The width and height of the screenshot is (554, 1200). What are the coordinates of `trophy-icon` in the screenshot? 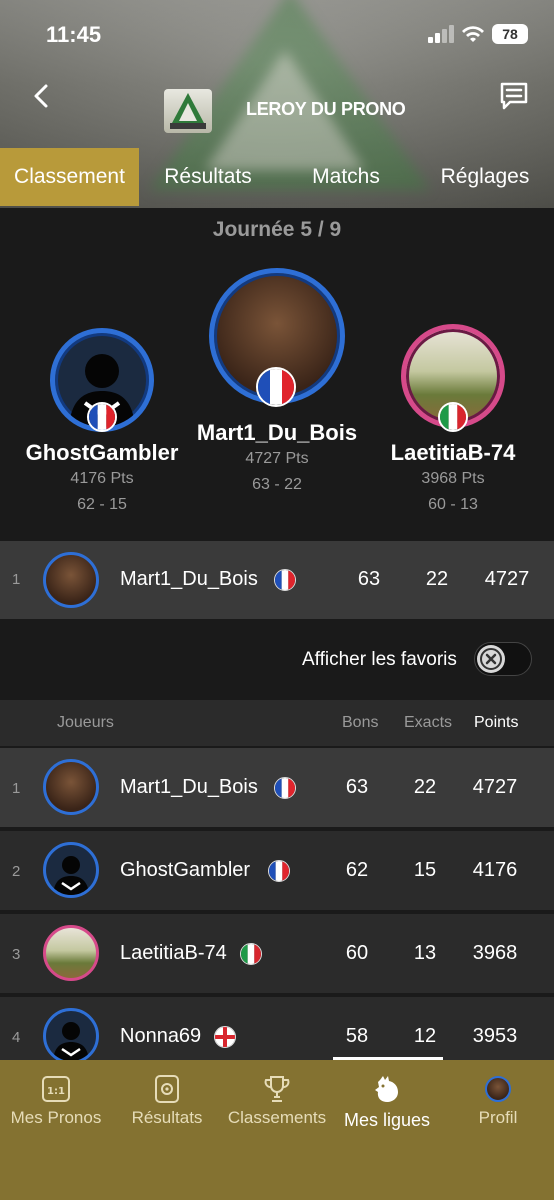 It's located at (277, 1089).